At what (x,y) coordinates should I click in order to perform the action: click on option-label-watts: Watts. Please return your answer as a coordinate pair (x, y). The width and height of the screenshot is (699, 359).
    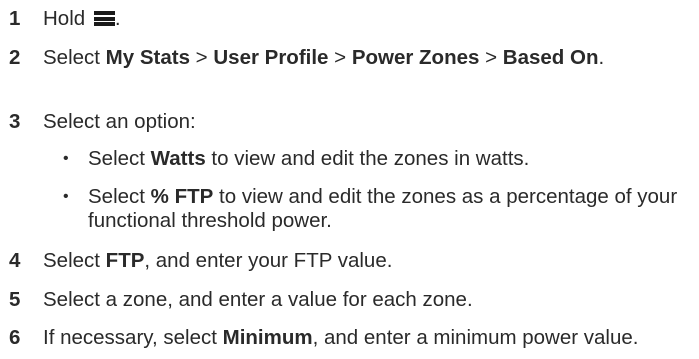
    Looking at the image, I should click on (178, 158).